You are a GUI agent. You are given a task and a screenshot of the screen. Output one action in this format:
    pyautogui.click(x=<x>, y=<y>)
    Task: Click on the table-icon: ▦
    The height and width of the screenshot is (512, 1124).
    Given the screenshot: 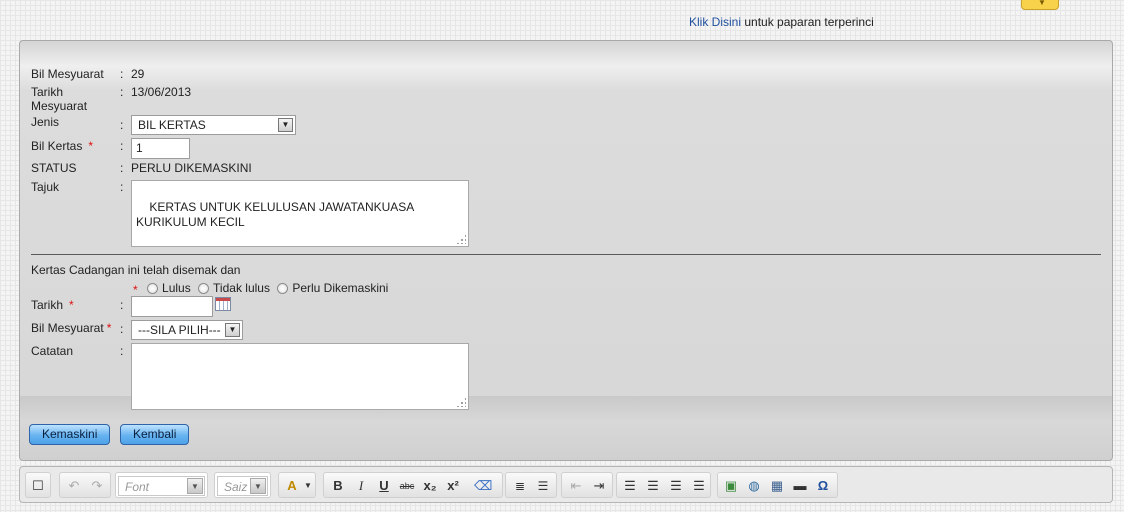 What is the action you would take?
    pyautogui.click(x=777, y=486)
    